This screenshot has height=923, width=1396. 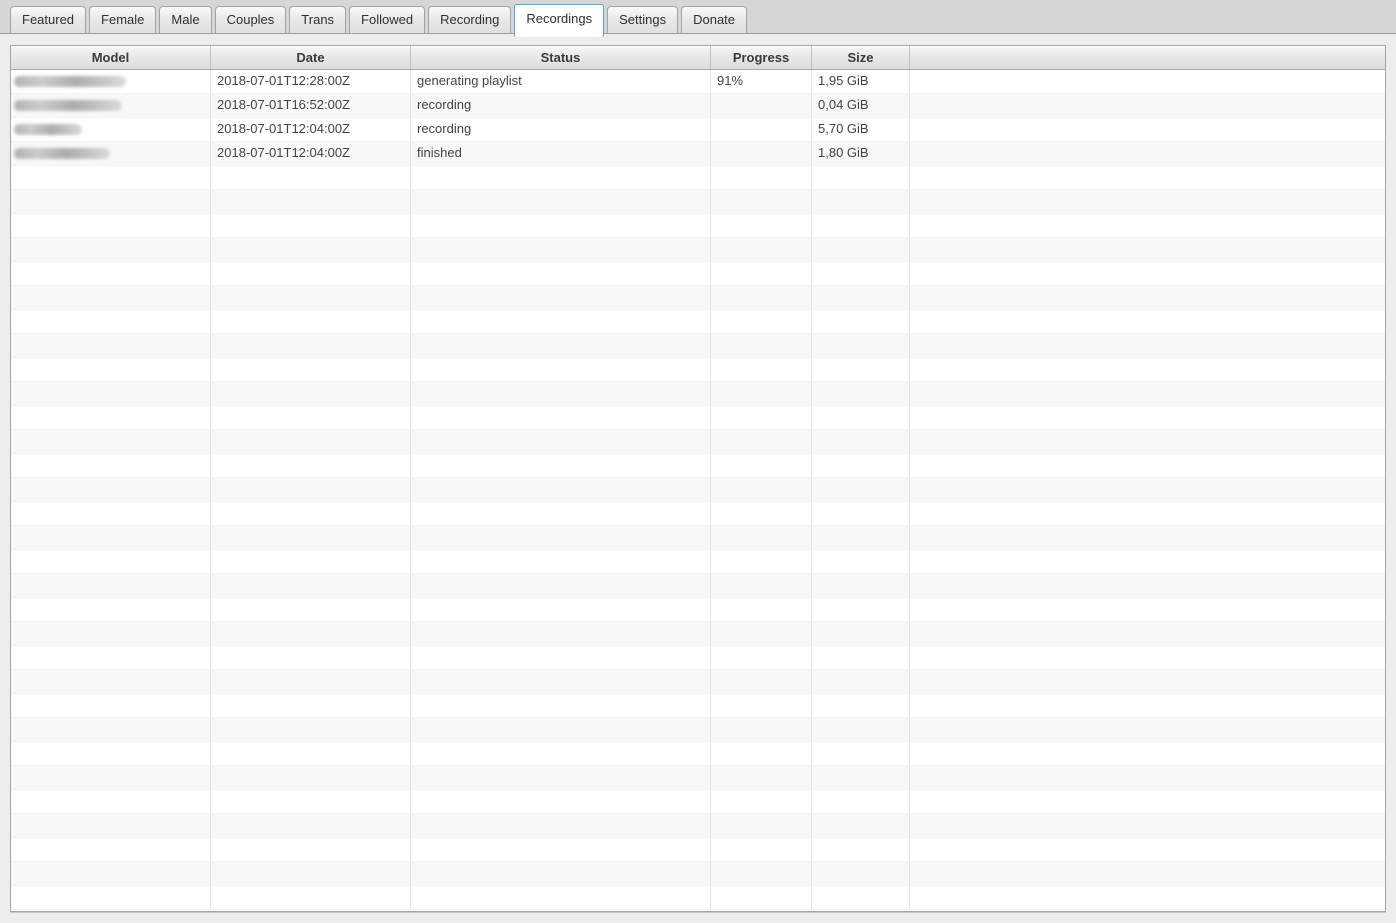 I want to click on column-header-model: Model, so click(x=111, y=57).